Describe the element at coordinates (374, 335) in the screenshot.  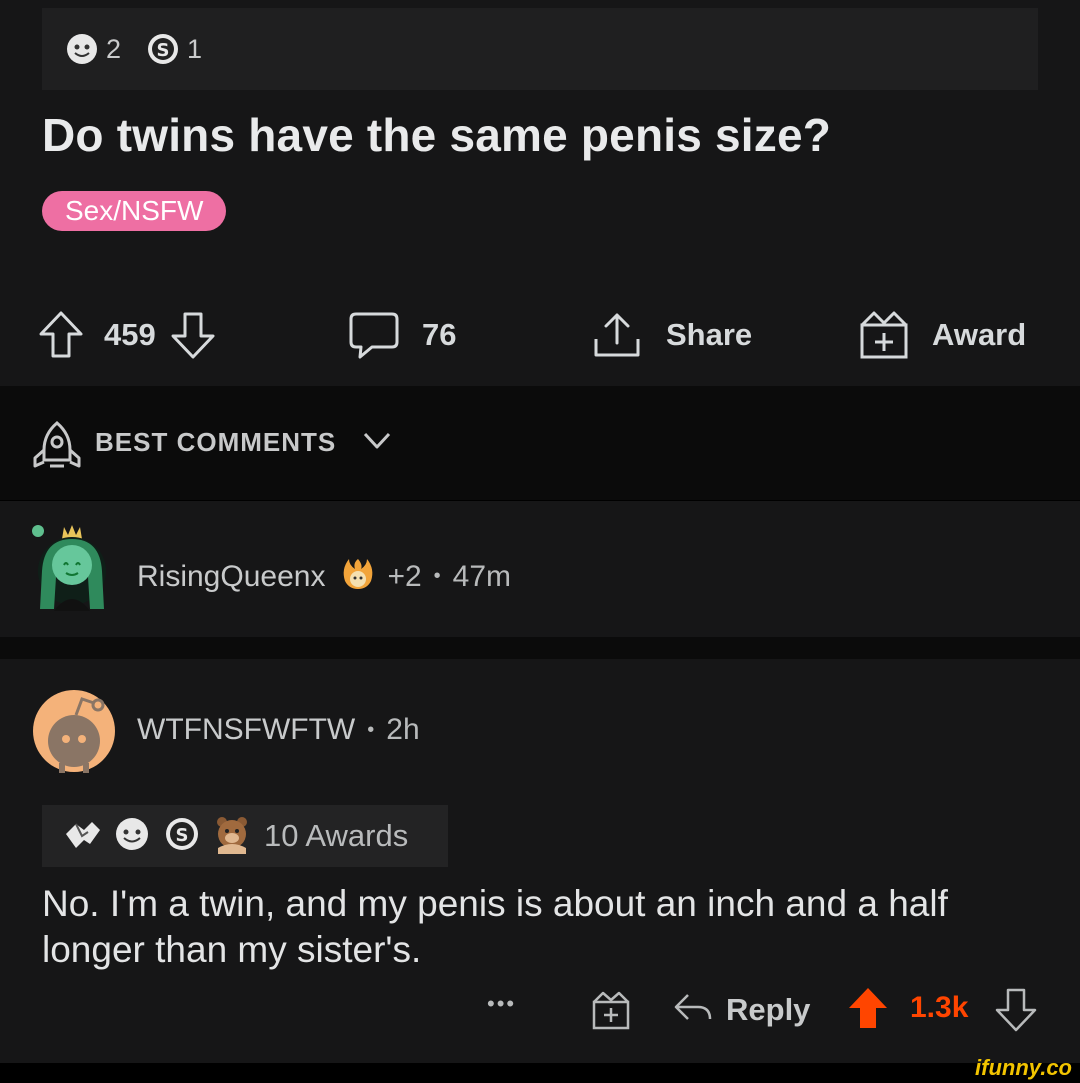
I see `comment-icon` at that location.